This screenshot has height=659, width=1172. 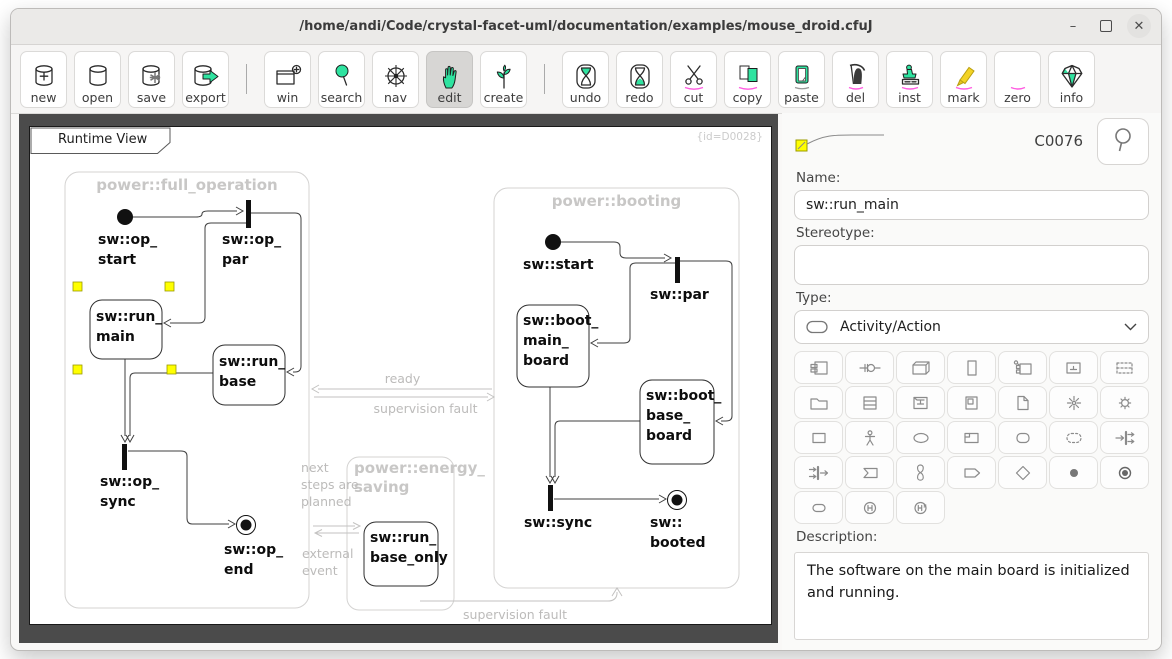 What do you see at coordinates (1123, 141) in the screenshot?
I see `find-element-button` at bounding box center [1123, 141].